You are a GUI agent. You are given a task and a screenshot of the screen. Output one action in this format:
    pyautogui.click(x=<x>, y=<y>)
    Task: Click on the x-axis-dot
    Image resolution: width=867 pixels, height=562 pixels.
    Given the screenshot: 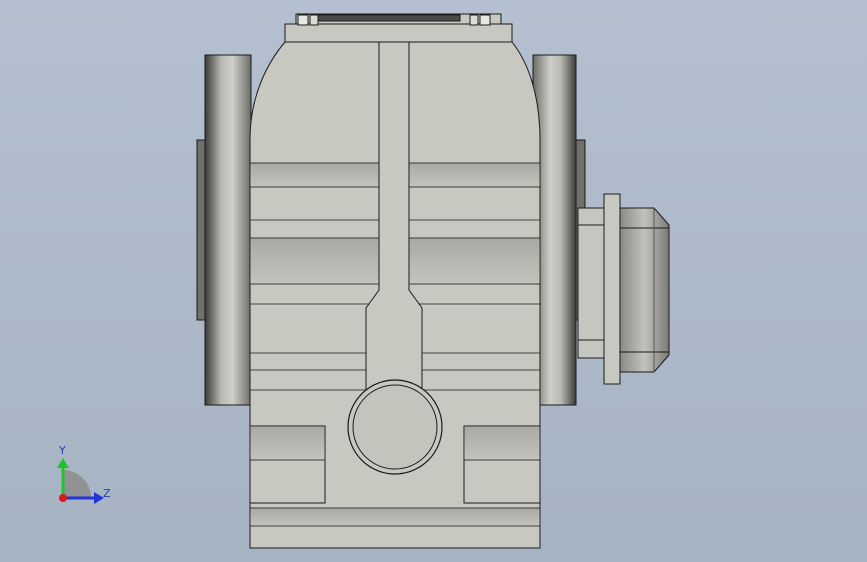 What is the action you would take?
    pyautogui.click(x=63, y=498)
    